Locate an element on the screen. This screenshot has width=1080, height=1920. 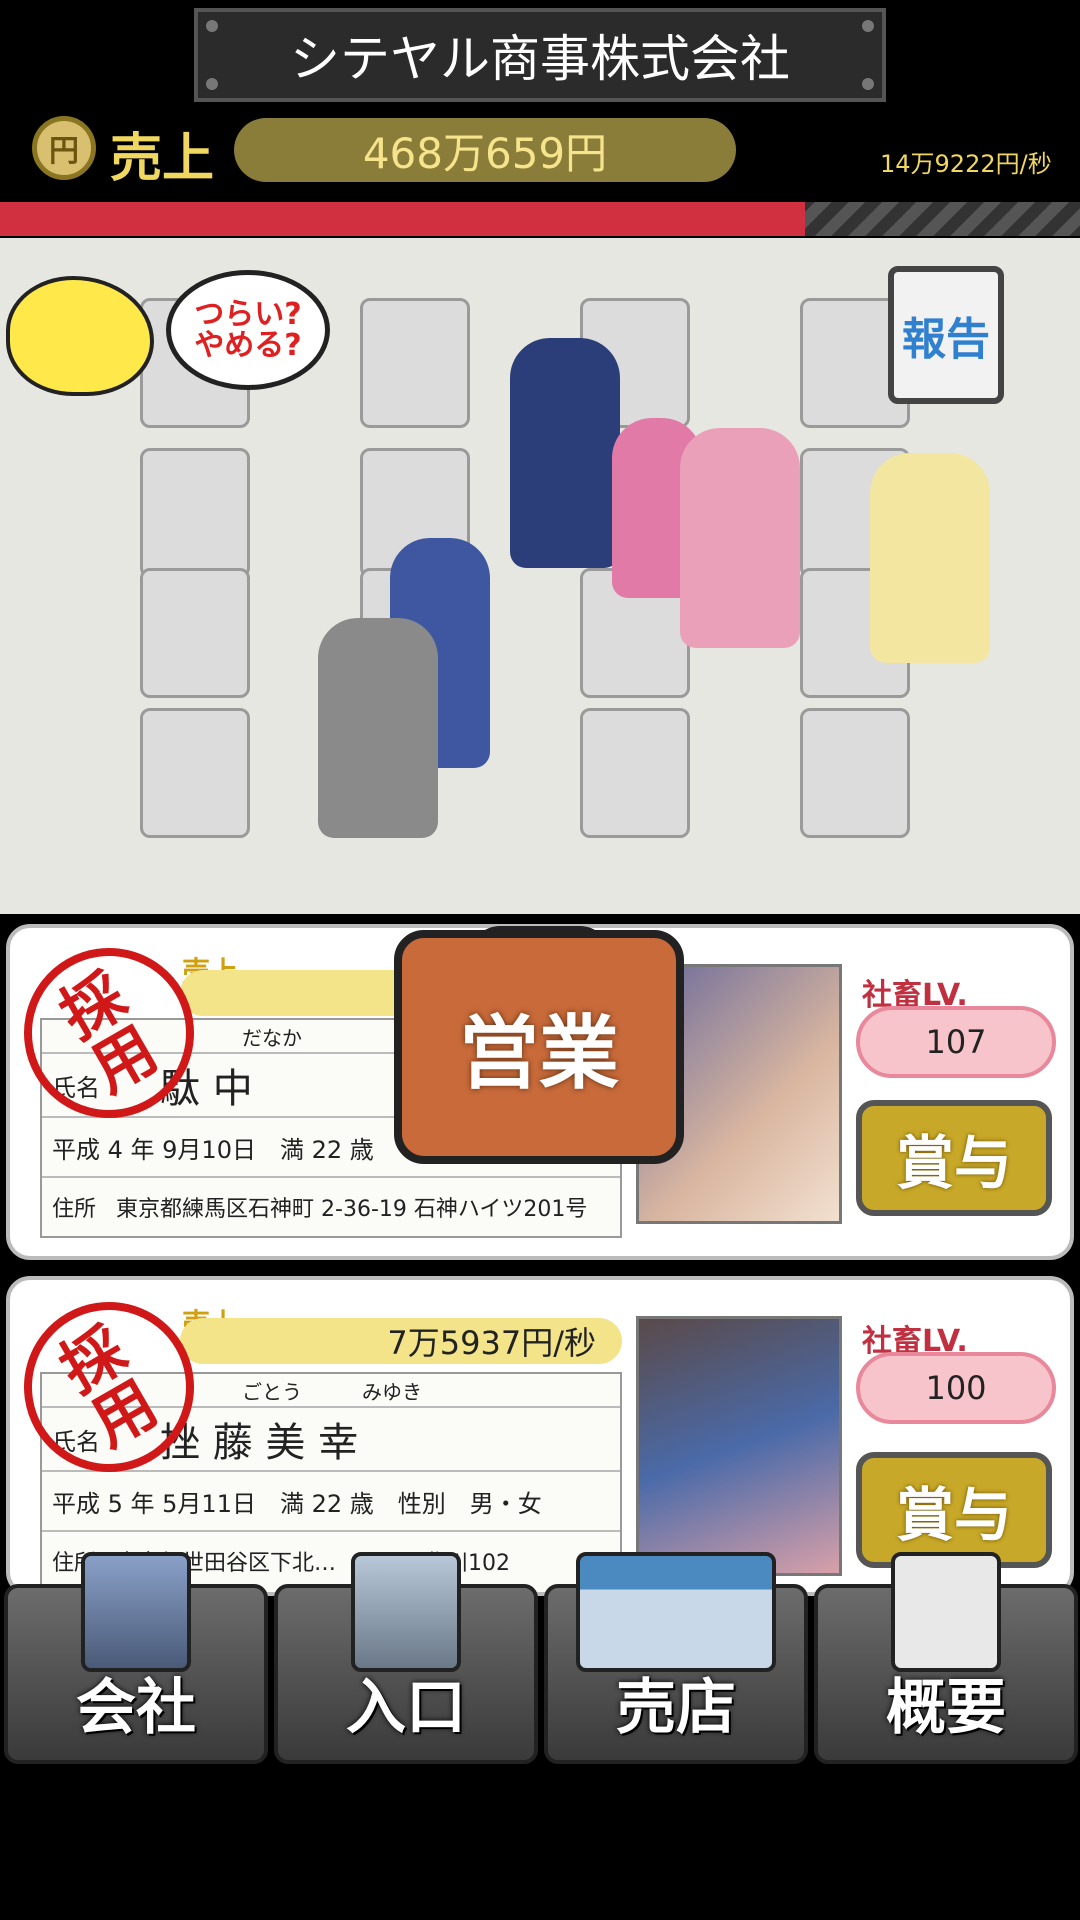
address: 東京都練馬区石神町 2-36-19 石神ハイツ201号 is located at coordinates (352, 1209).